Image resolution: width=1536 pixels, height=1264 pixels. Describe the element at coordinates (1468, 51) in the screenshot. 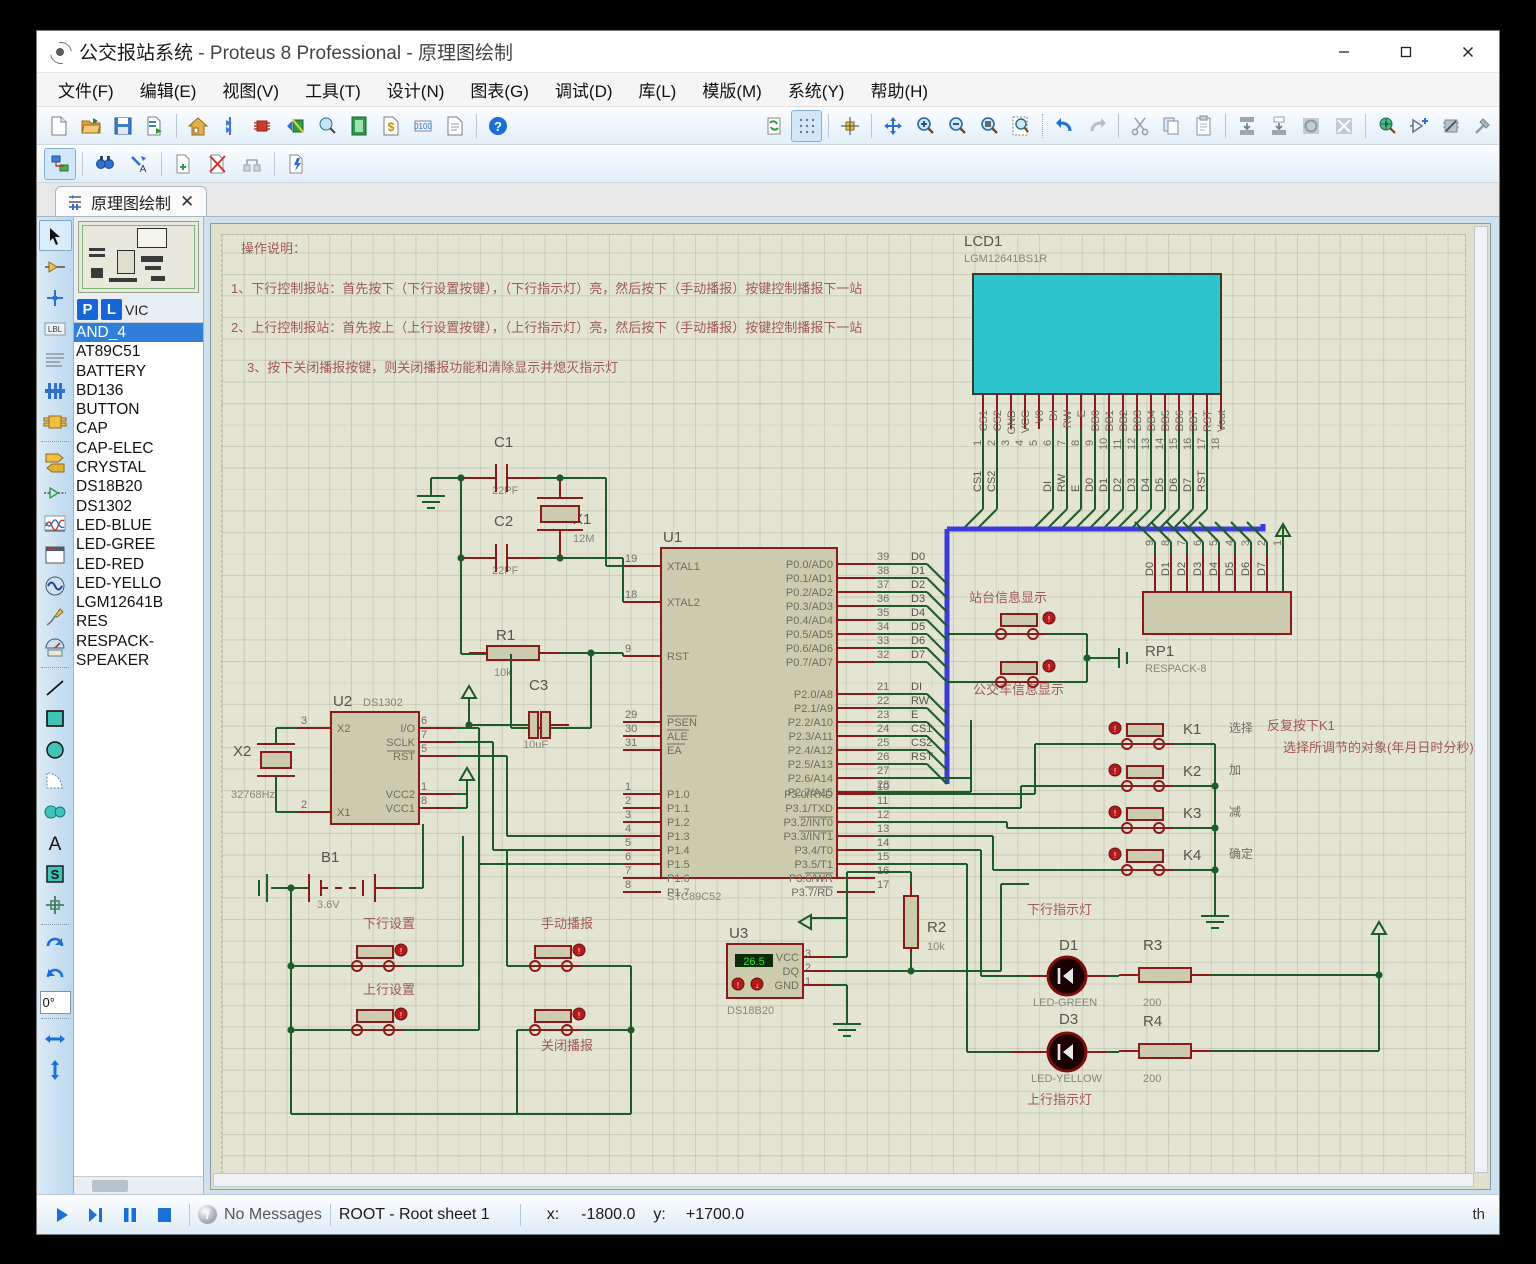

I see `close-button` at that location.